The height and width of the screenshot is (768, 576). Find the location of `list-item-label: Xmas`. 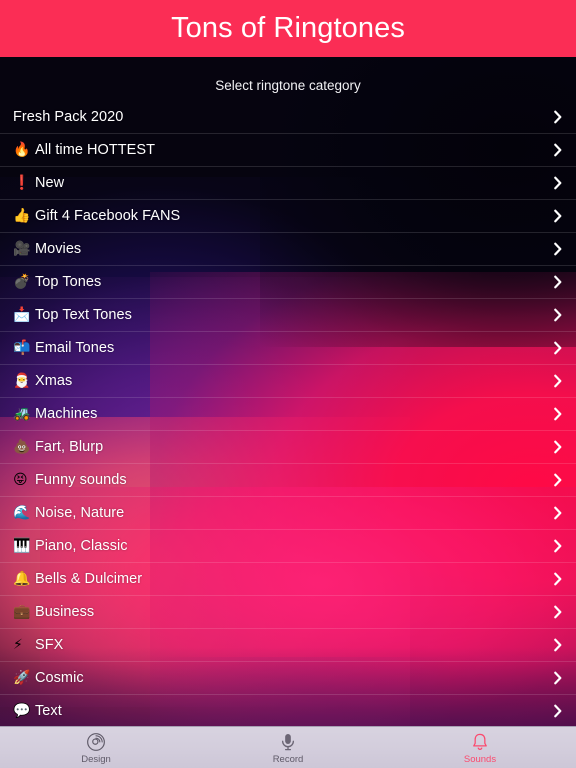

list-item-label: Xmas is located at coordinates (54, 381).